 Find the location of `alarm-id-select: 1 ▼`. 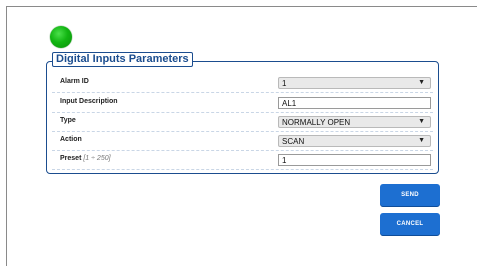

alarm-id-select: 1 ▼ is located at coordinates (354, 83).